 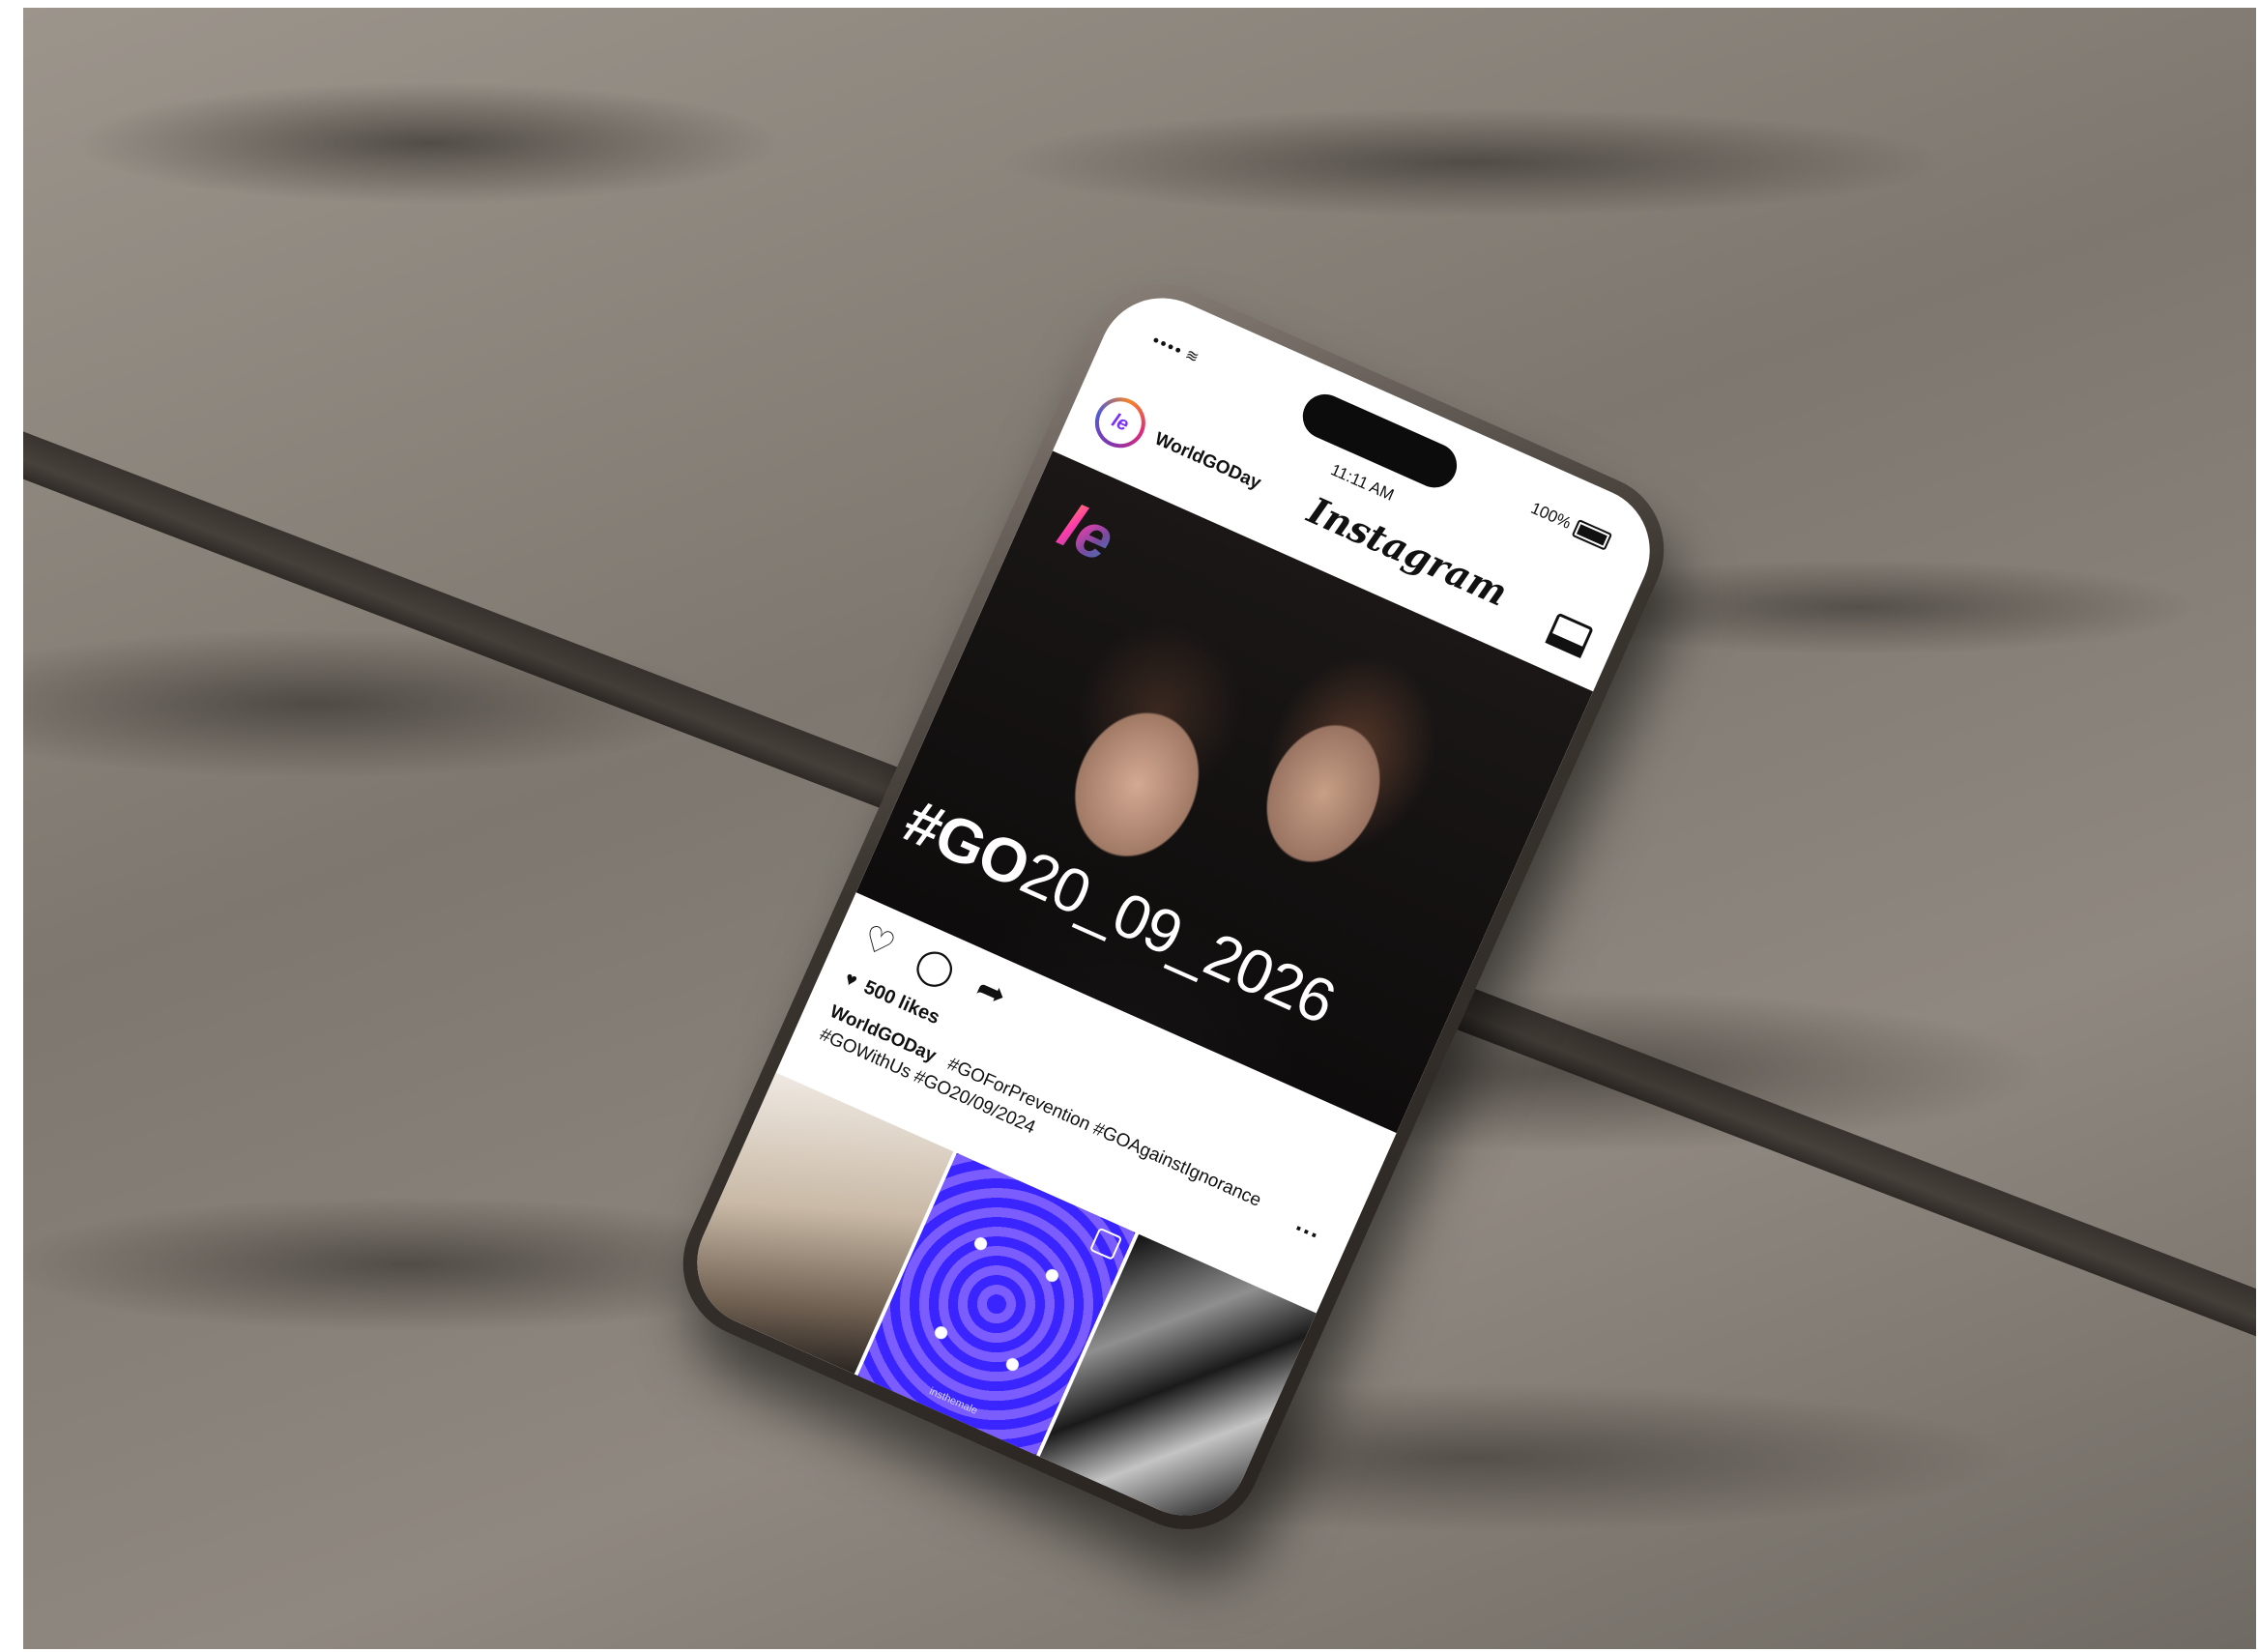 I want to click on avatar: le, so click(x=1120, y=422).